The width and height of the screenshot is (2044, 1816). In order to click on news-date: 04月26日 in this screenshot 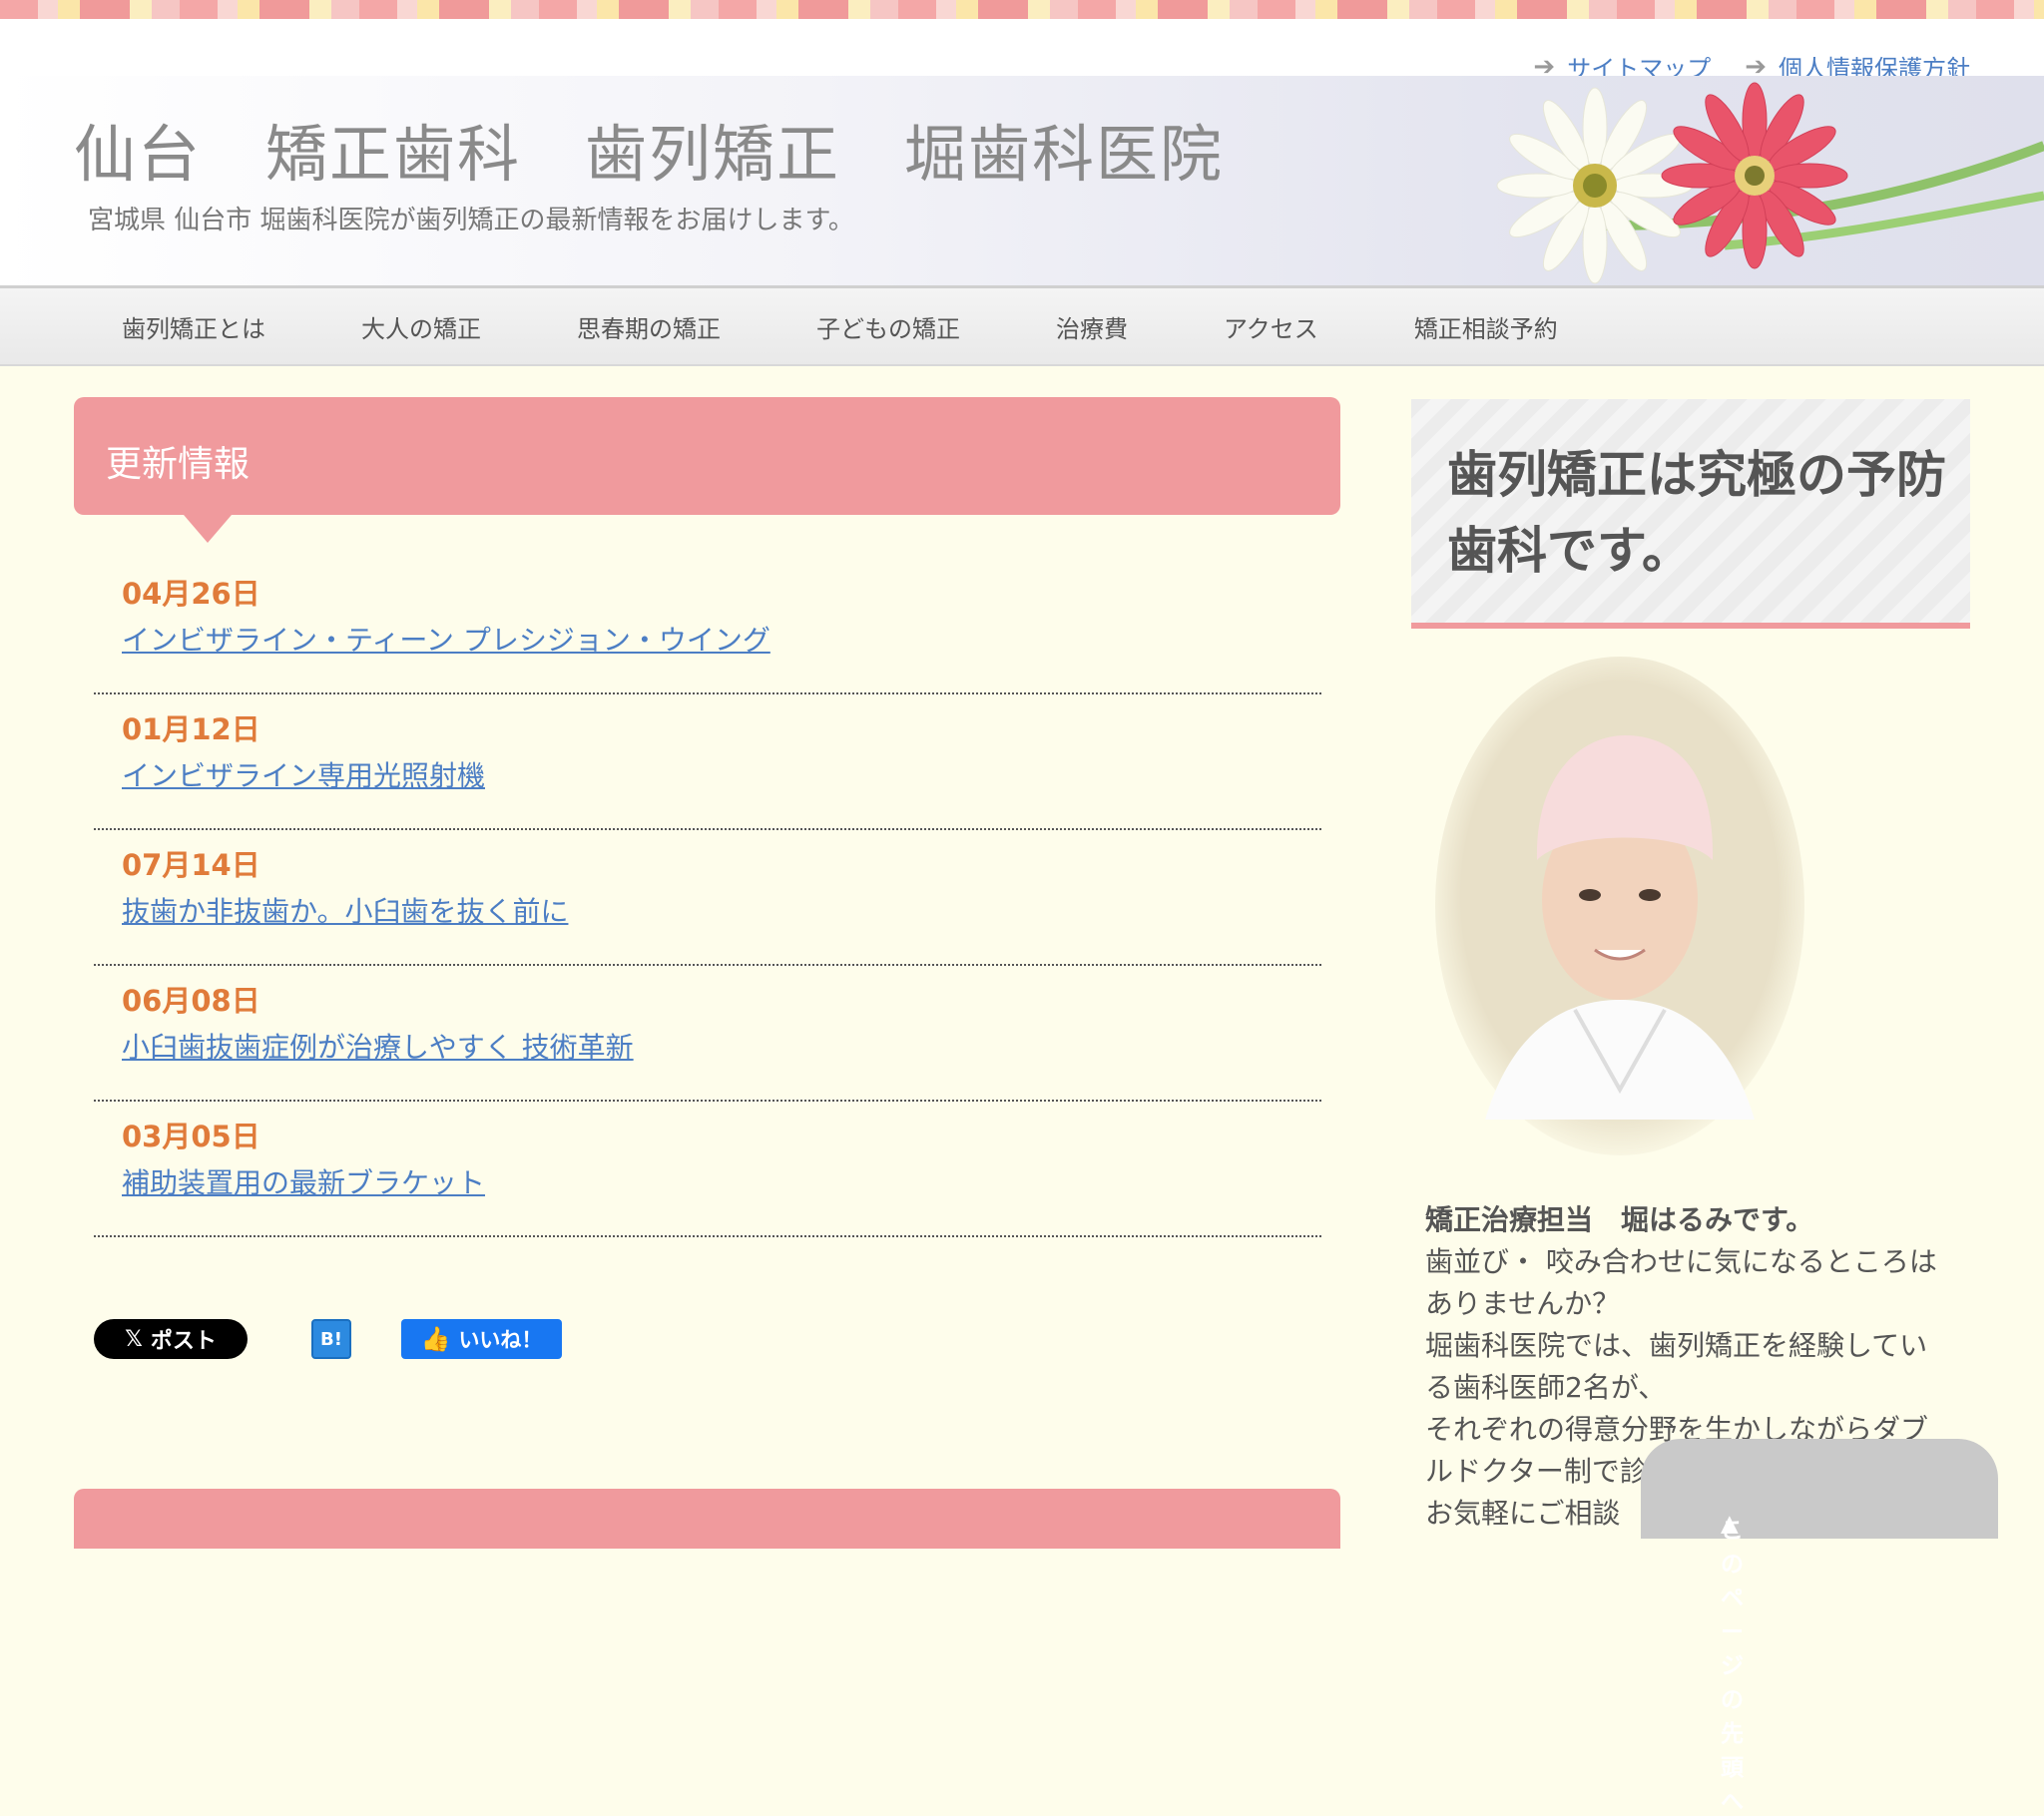, I will do `click(191, 594)`.